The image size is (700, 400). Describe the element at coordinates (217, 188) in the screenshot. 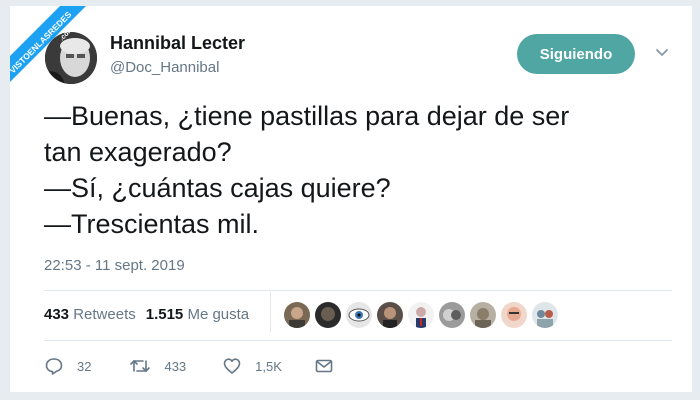

I see `tweet-line: —Sí, ¿cuántas cajas quiere?` at that location.